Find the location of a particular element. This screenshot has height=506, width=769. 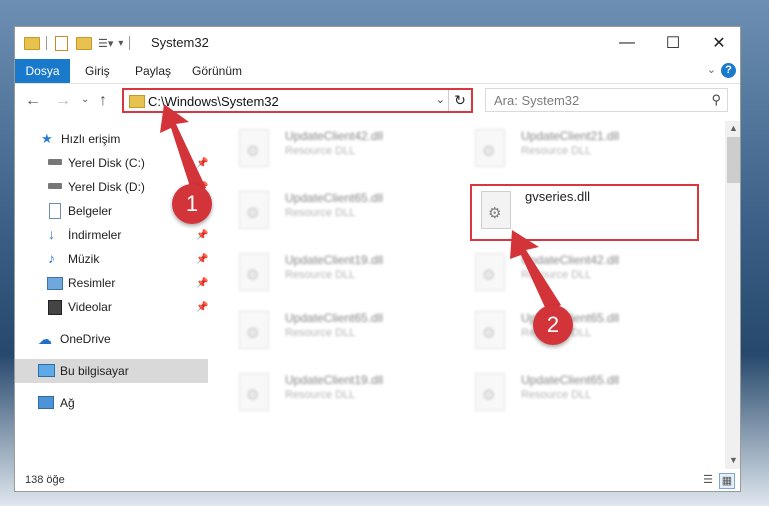

step-1-badge: 1 is located at coordinates (192, 204).